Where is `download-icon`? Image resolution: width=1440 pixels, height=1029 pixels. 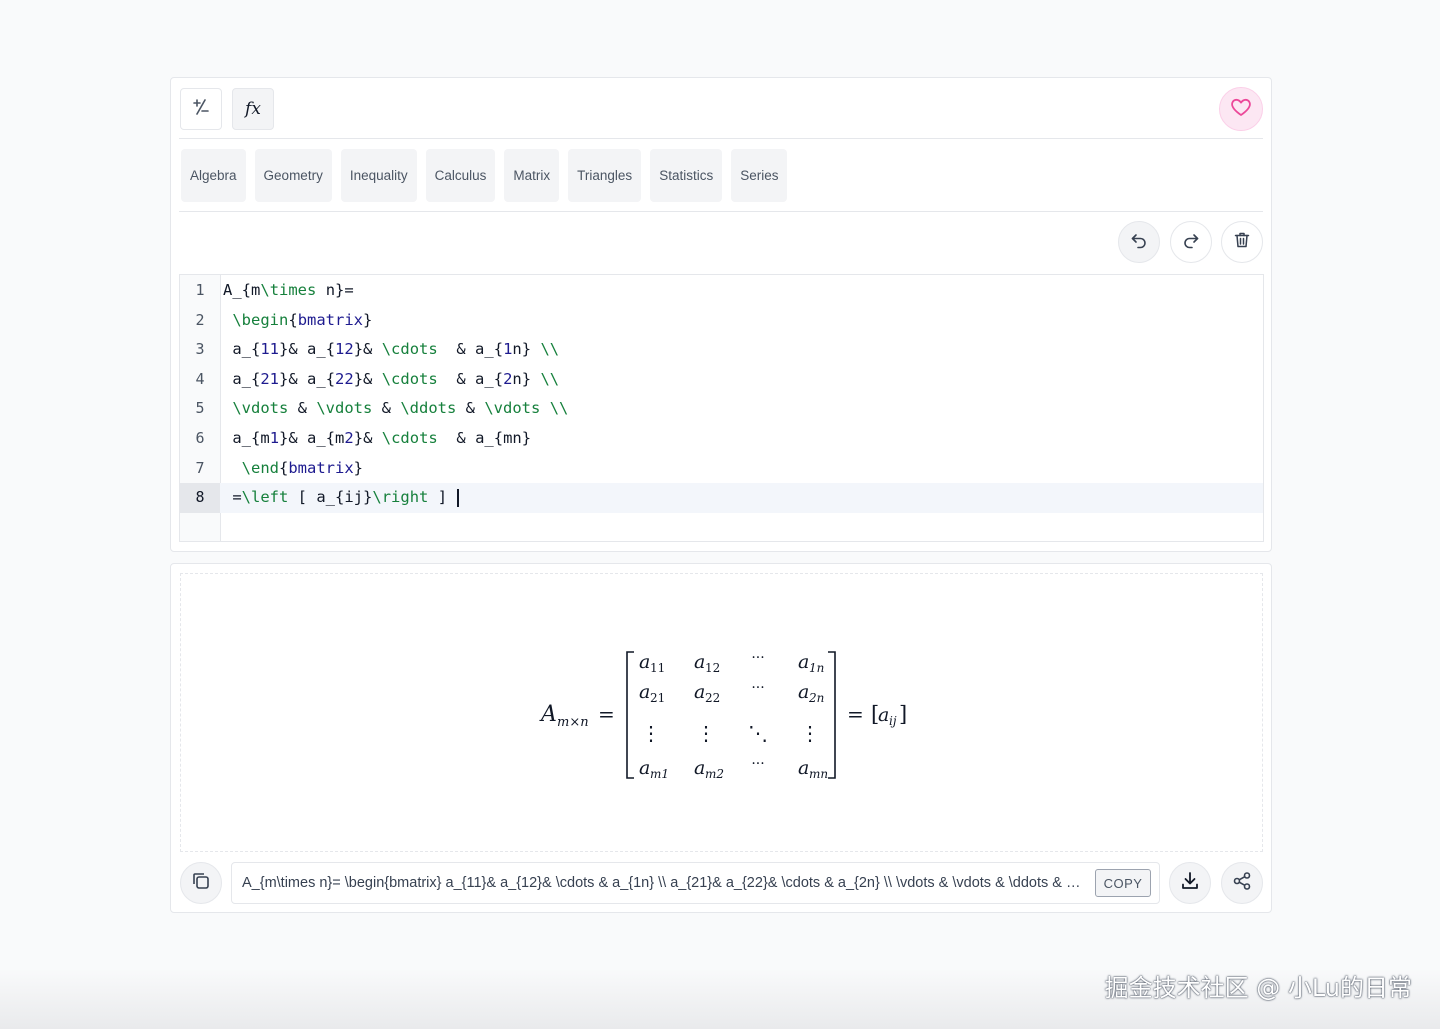 download-icon is located at coordinates (1190, 883).